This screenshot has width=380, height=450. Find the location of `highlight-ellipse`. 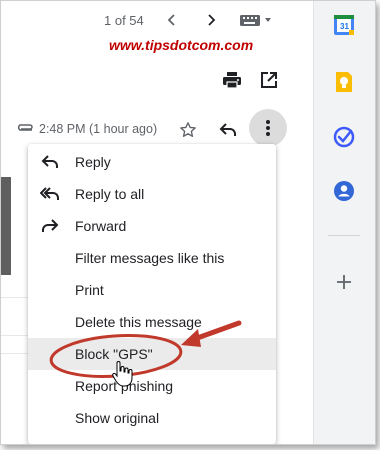

highlight-ellipse is located at coordinates (116, 356).